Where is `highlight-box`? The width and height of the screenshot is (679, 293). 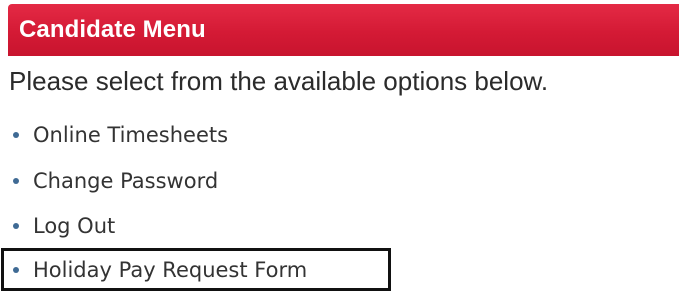
highlight-box is located at coordinates (196, 269).